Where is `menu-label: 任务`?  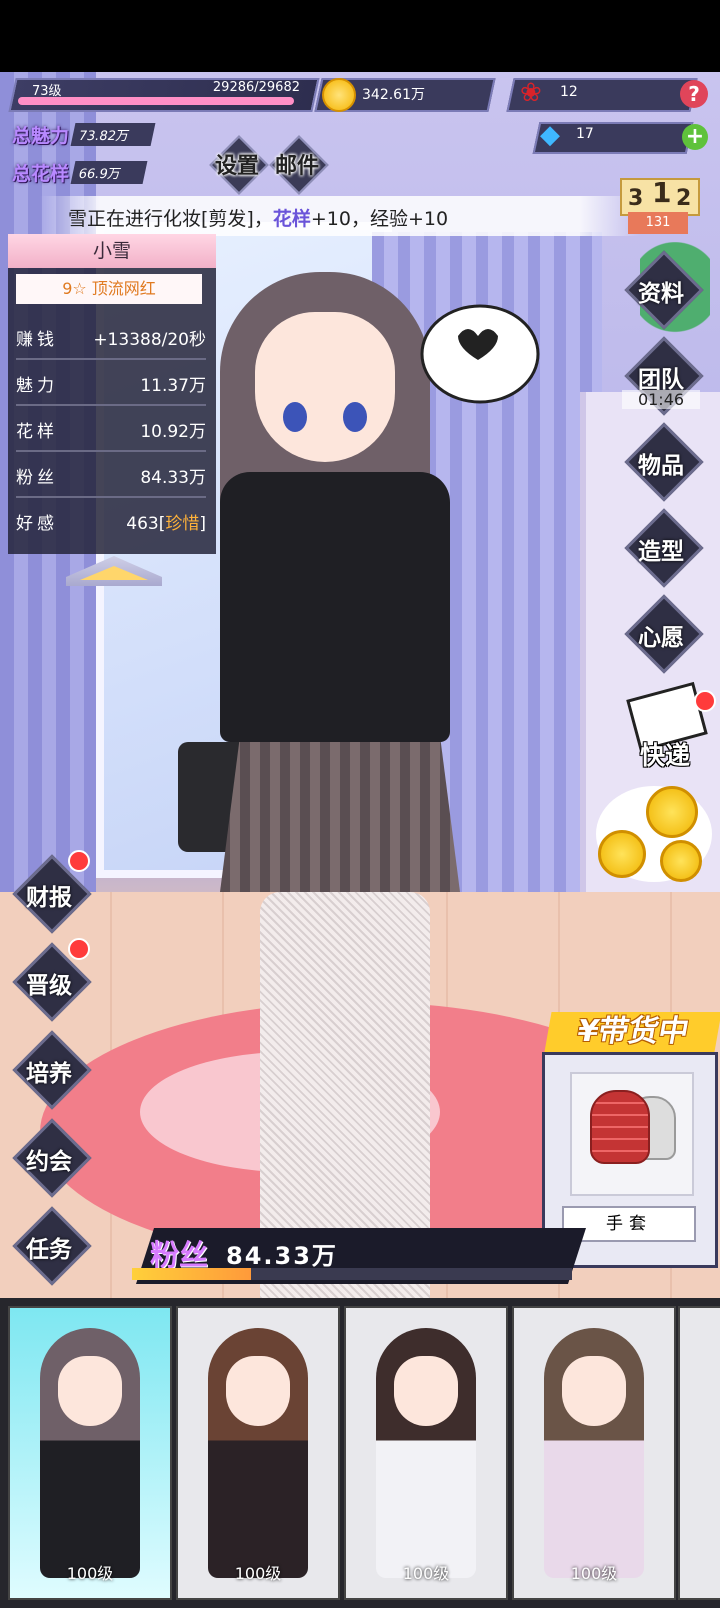 menu-label: 任务 is located at coordinates (49, 1250).